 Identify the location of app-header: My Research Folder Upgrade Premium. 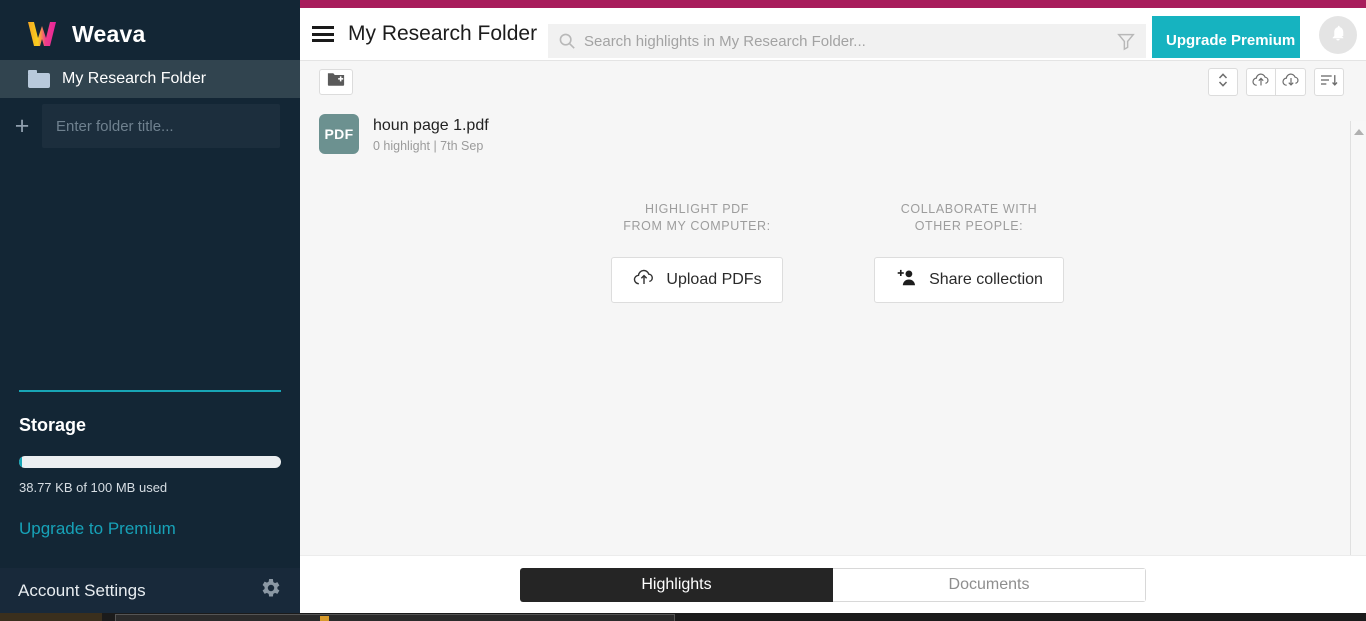
(833, 34).